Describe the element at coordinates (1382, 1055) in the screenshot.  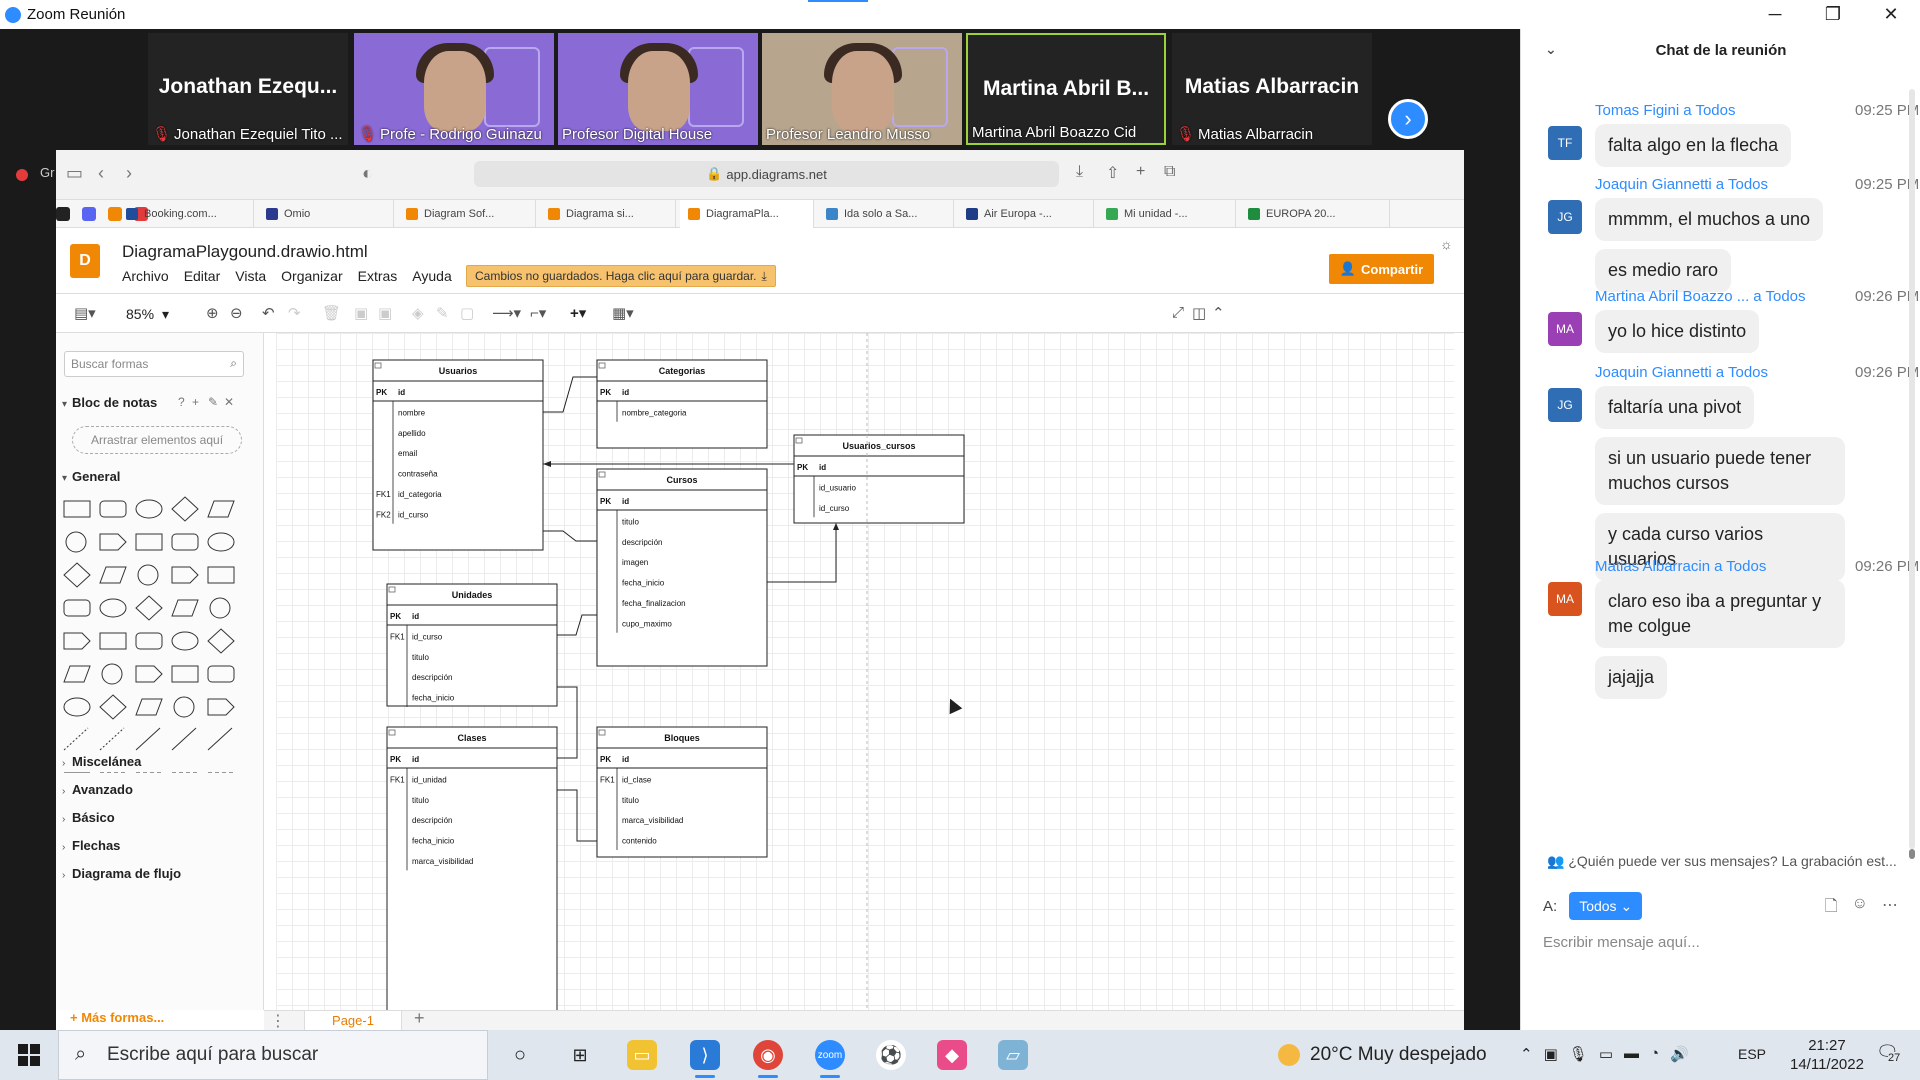
I see `weather-widget: 20°C Muy despejado` at that location.